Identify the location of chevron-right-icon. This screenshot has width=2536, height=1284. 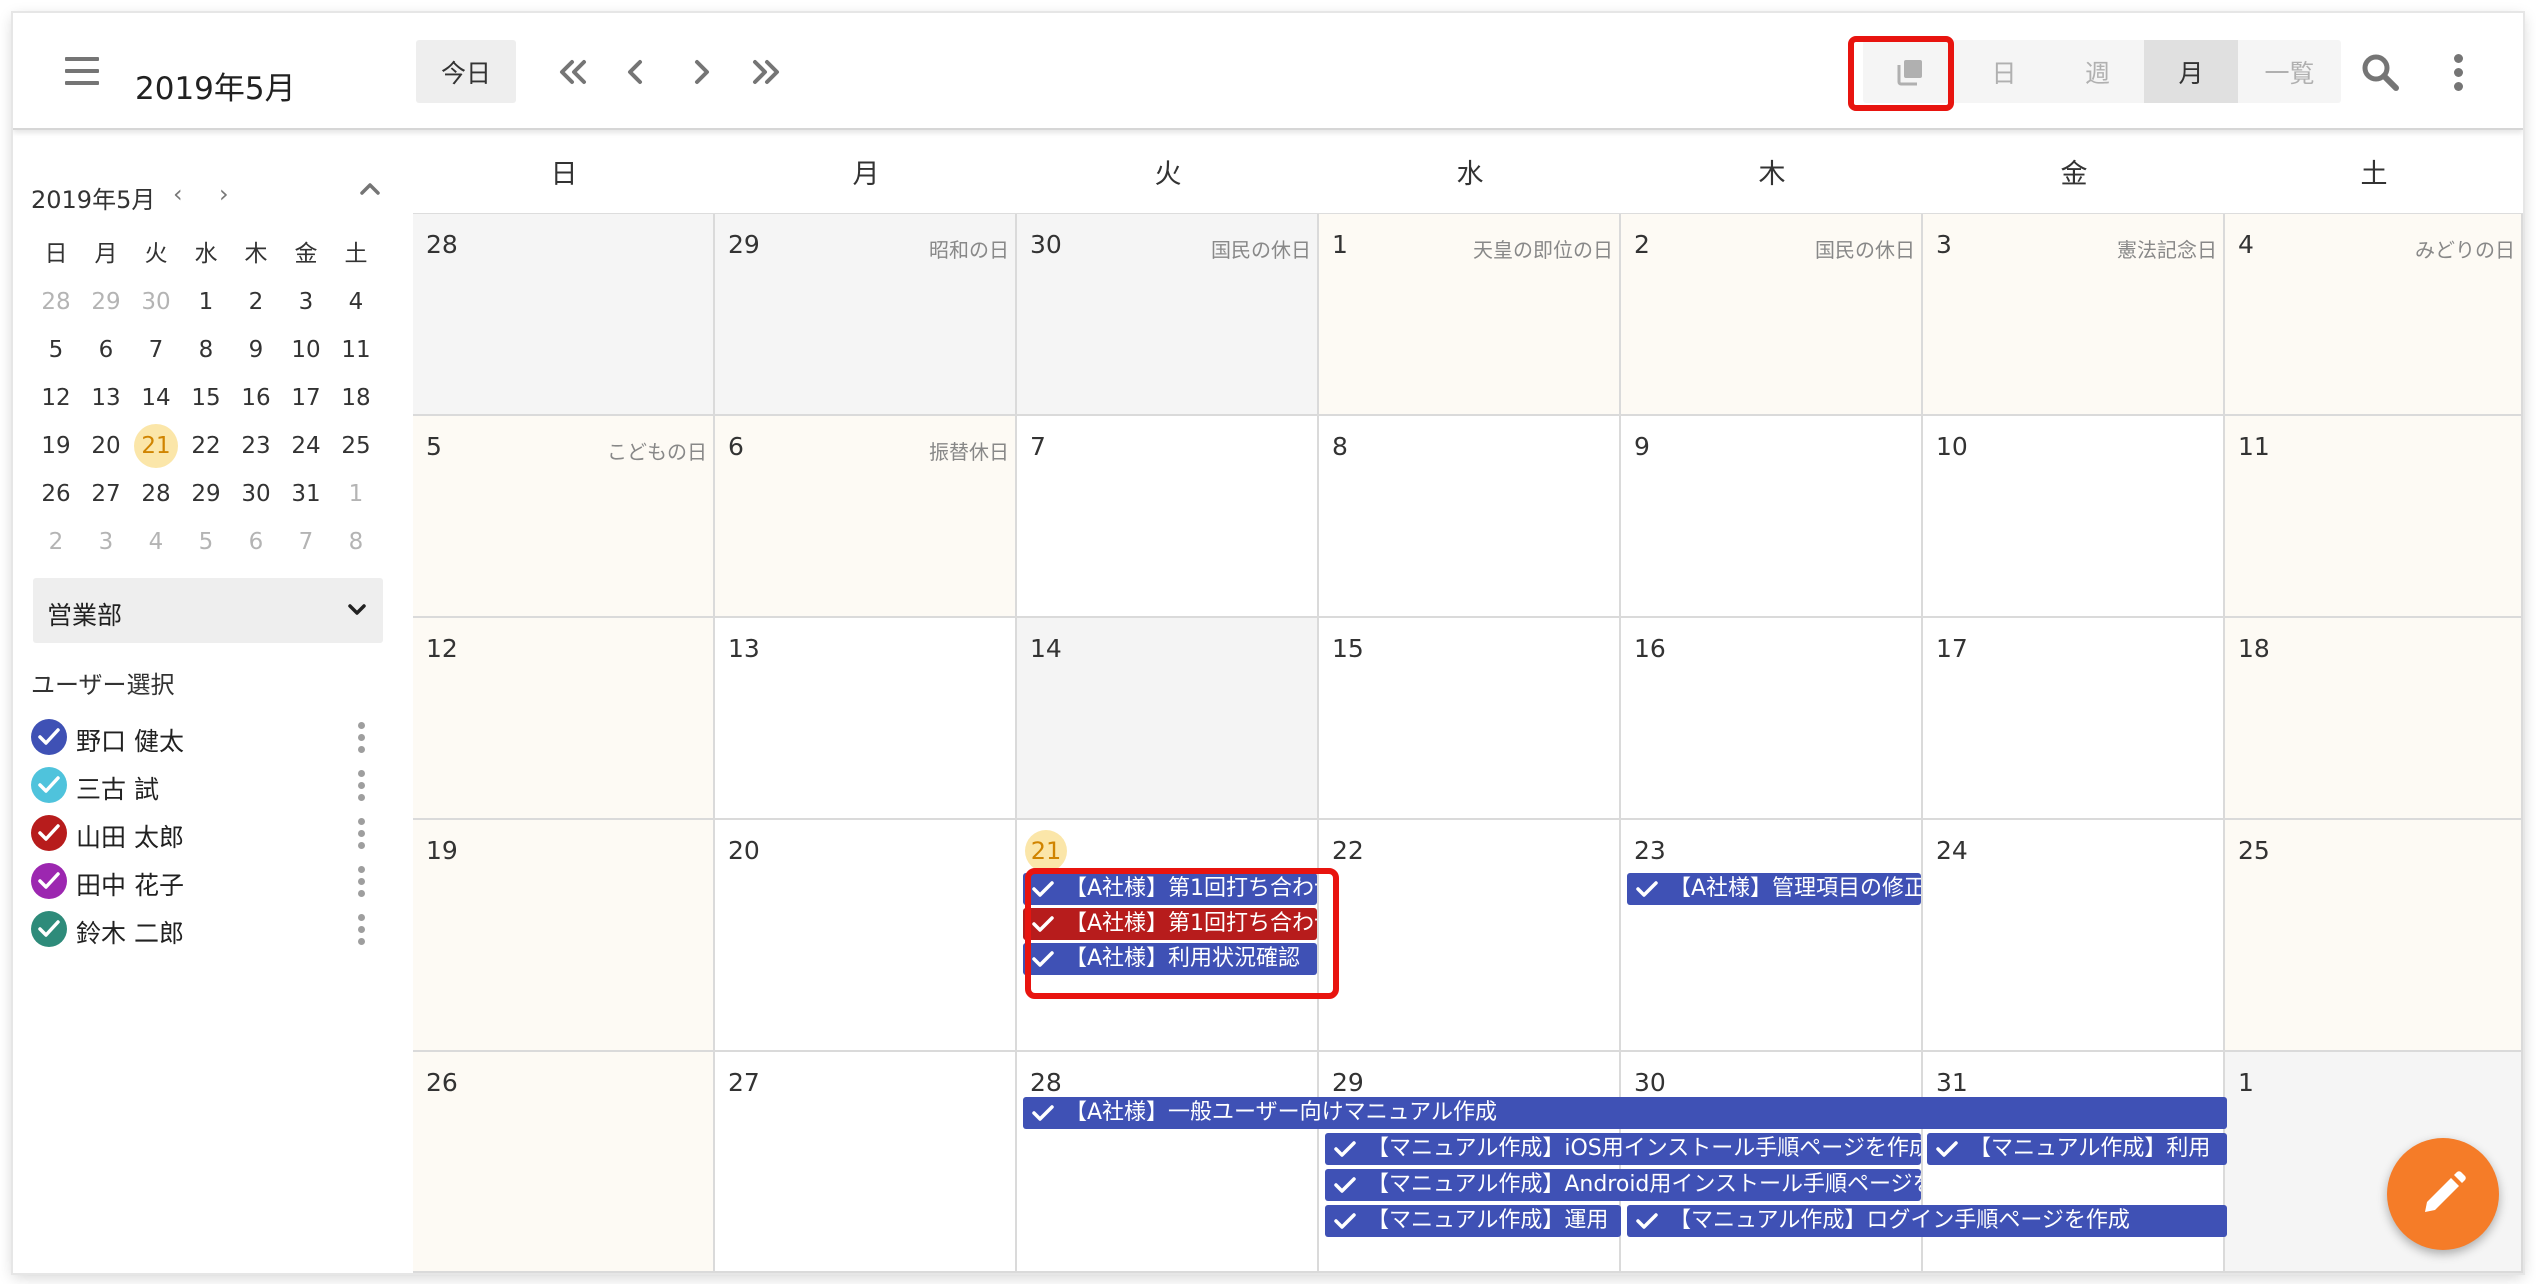
(701, 72).